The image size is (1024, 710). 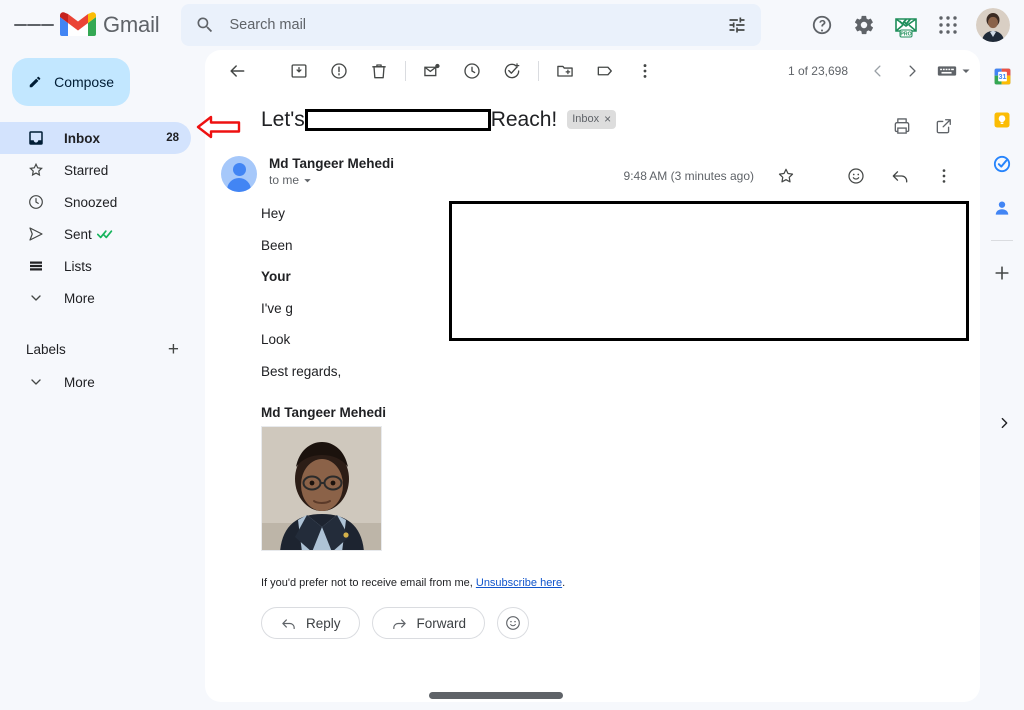 I want to click on inbox-unread-count: 28, so click(x=172, y=138).